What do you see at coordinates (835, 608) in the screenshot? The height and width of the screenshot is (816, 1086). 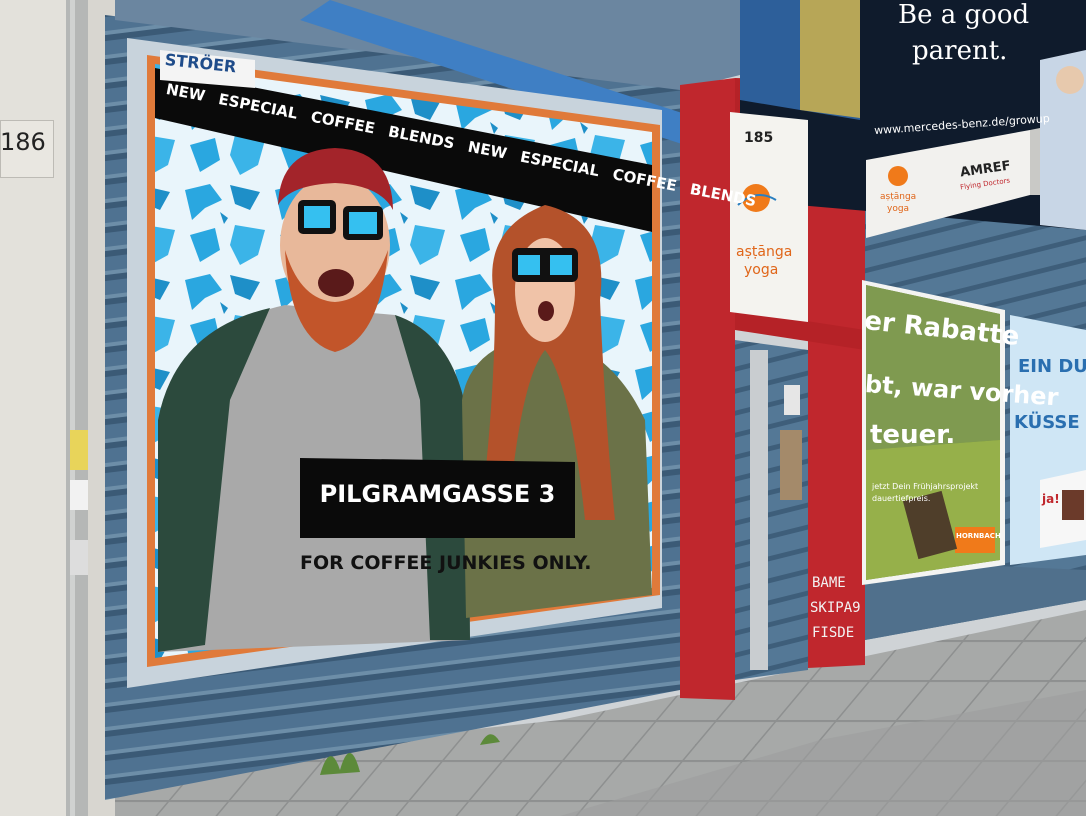 I see `graffiti-2: SKIPA9` at bounding box center [835, 608].